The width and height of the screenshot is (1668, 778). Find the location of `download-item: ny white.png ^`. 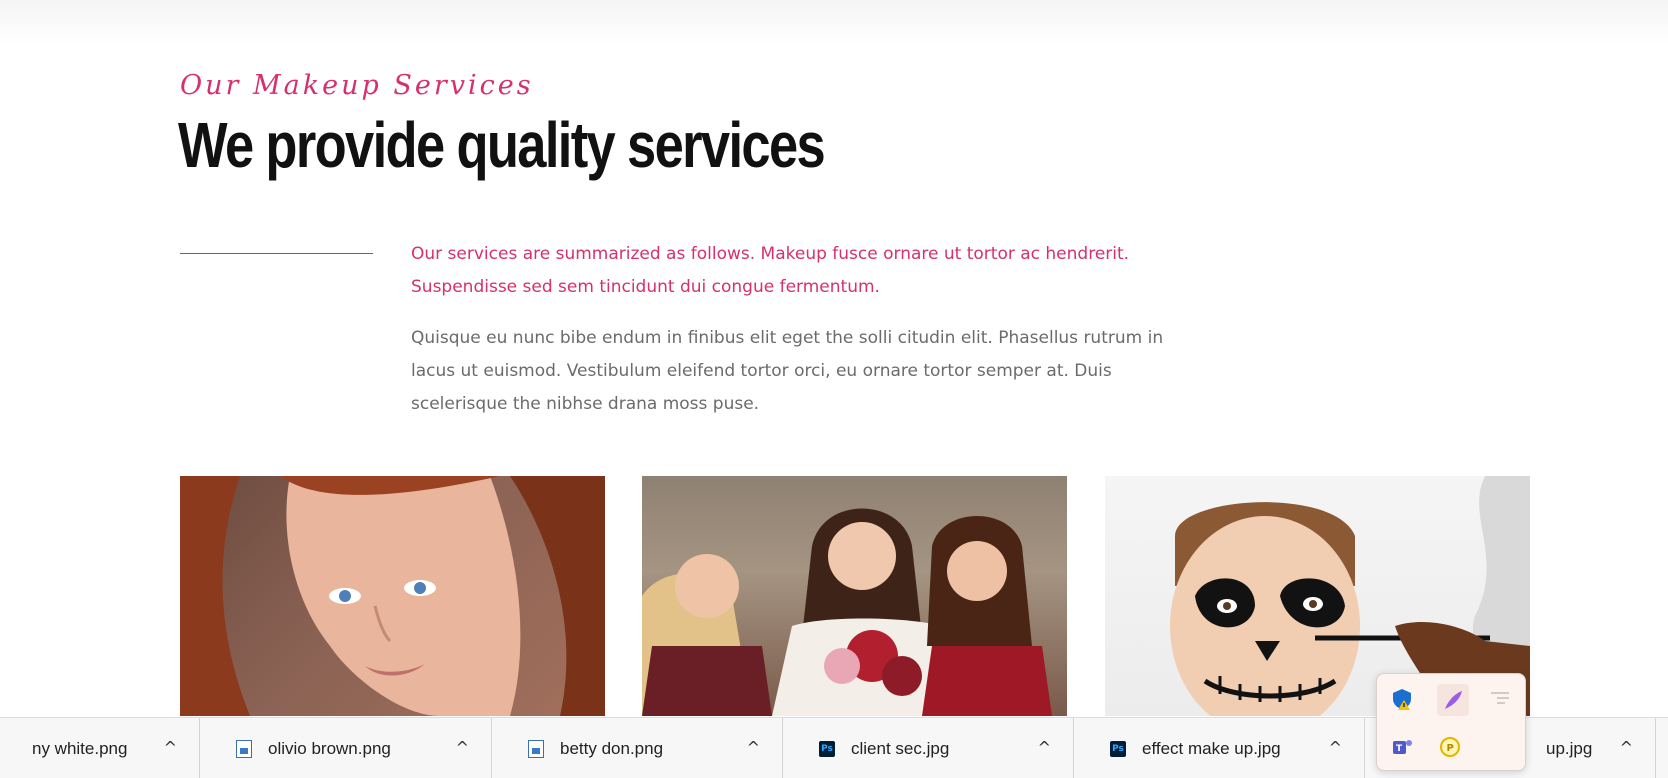

download-item: ny white.png ^ is located at coordinates (100, 748).